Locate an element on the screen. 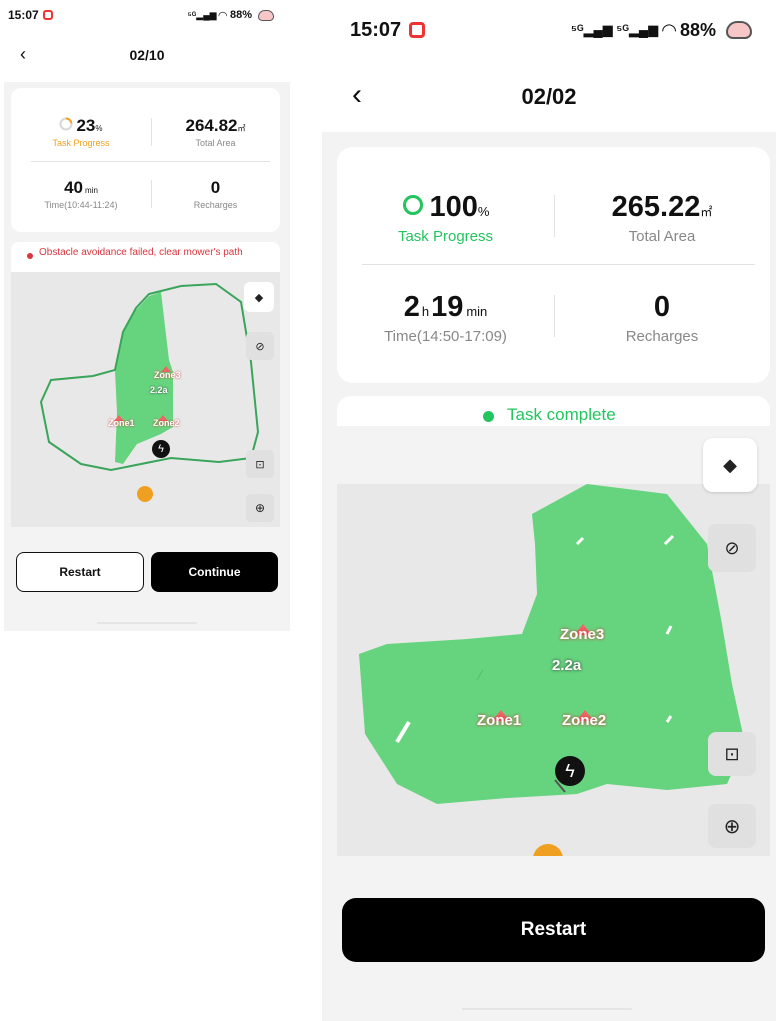  page-title: 02/10 is located at coordinates (147, 55).